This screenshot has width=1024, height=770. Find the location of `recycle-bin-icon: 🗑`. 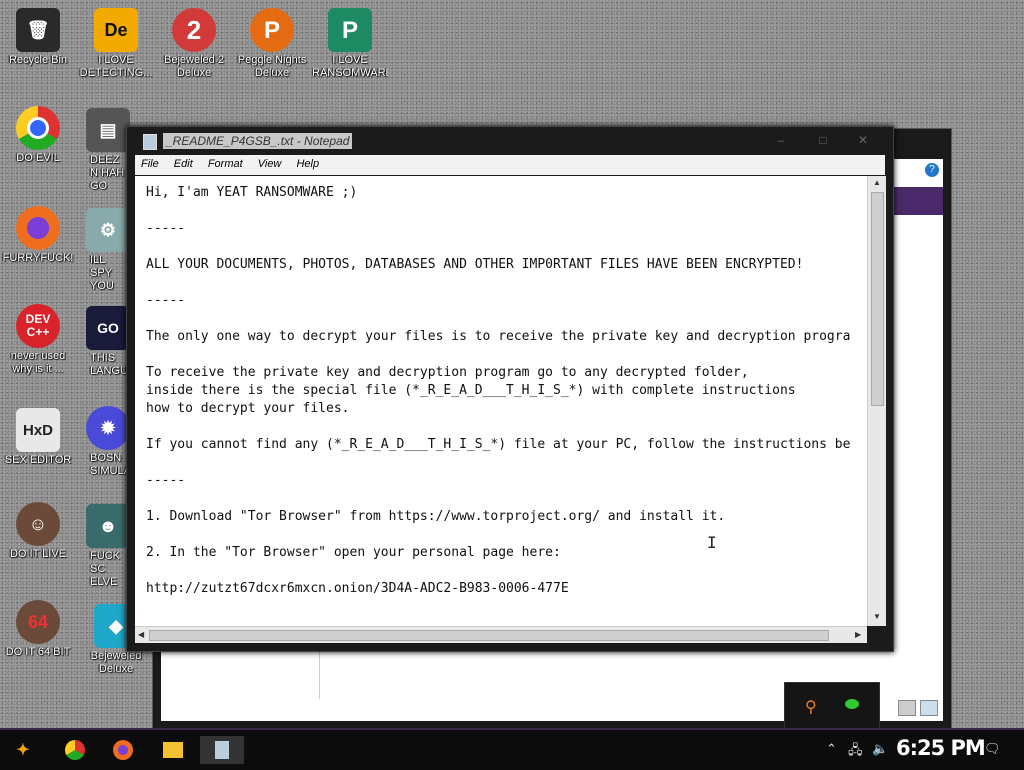

recycle-bin-icon: 🗑 is located at coordinates (38, 30).